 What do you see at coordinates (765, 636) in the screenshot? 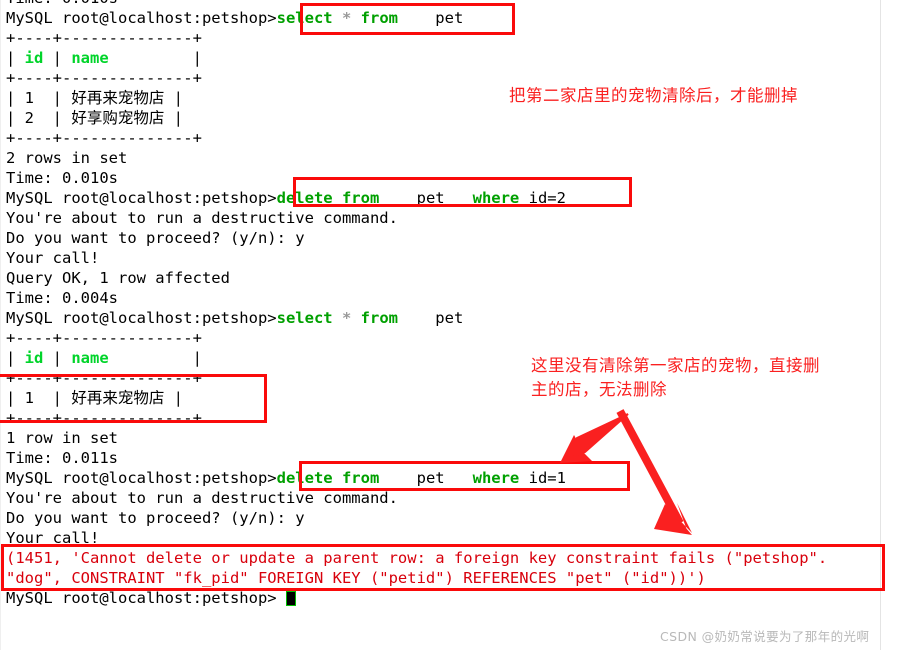
I see `csdn-watermark: CSDN @奶奶常说要为了那年的光啊` at bounding box center [765, 636].